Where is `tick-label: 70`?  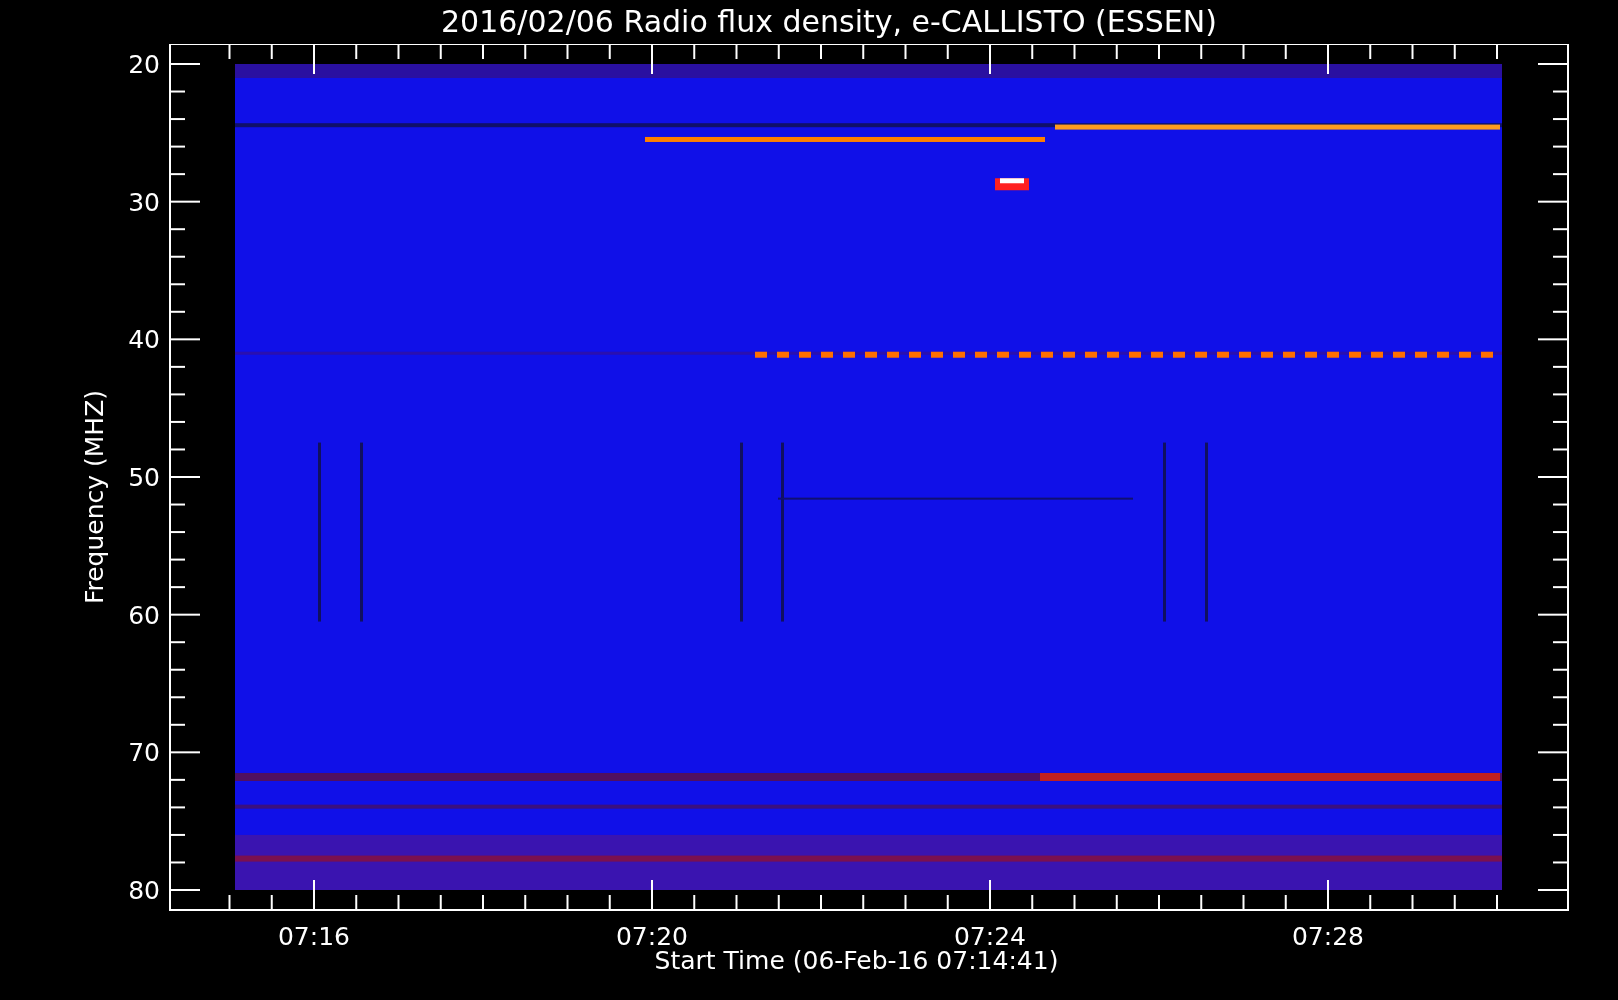
tick-label: 70 is located at coordinates (144, 753).